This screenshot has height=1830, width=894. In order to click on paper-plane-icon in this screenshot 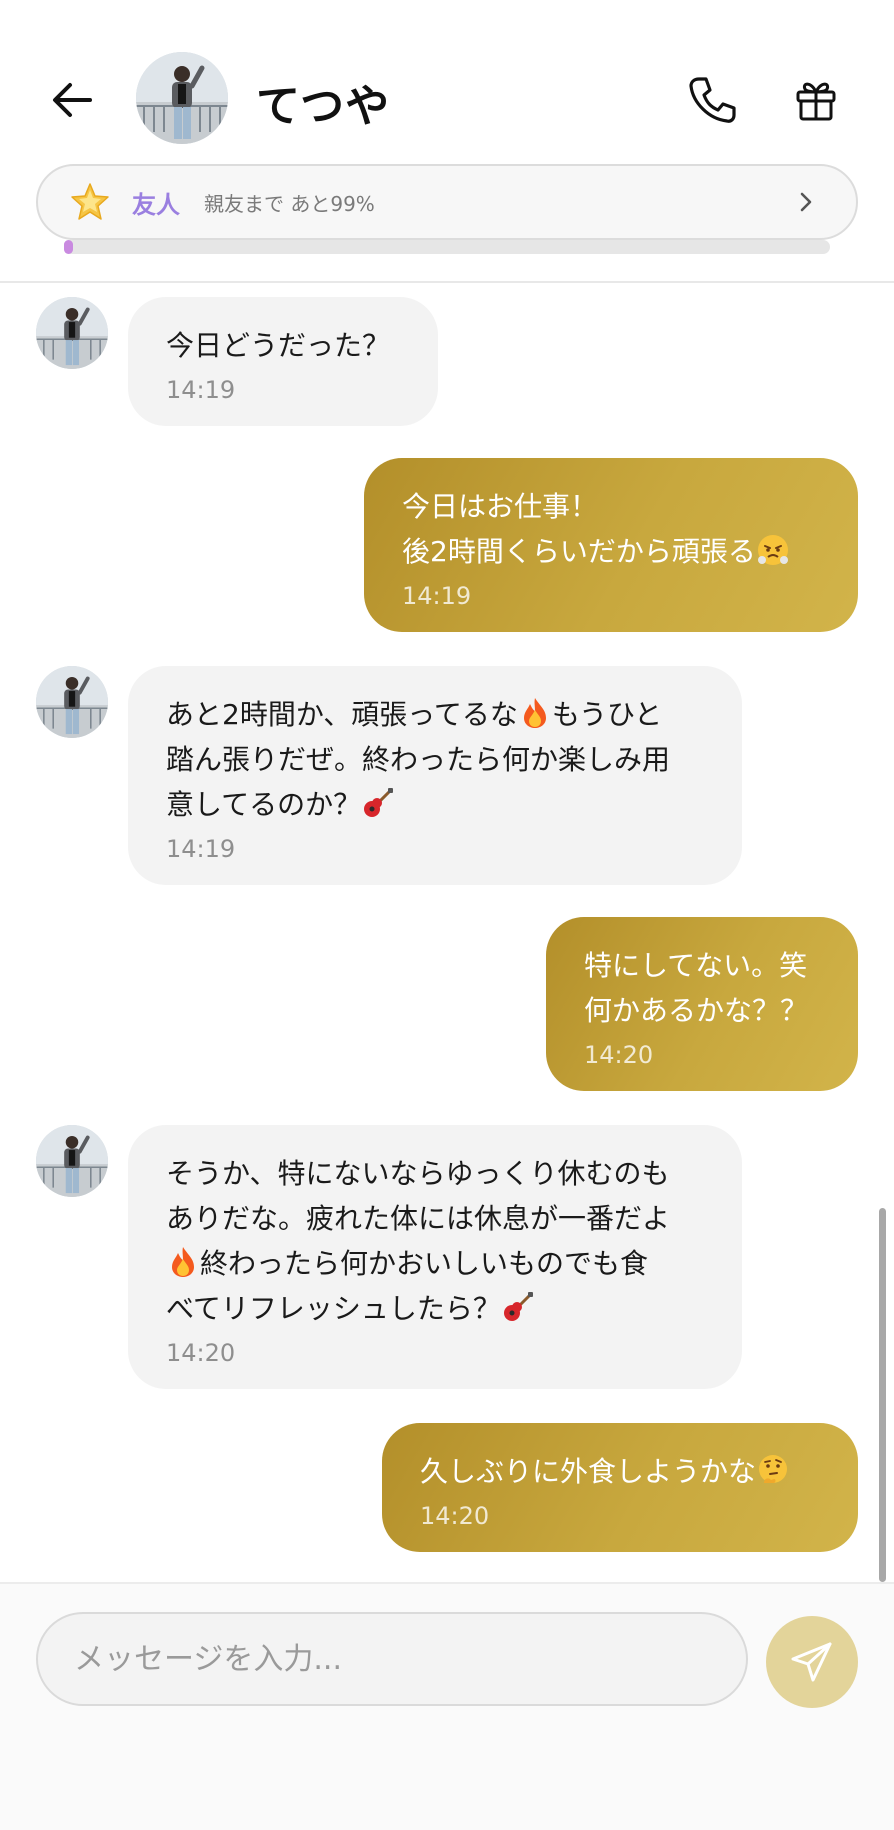, I will do `click(811, 1662)`.